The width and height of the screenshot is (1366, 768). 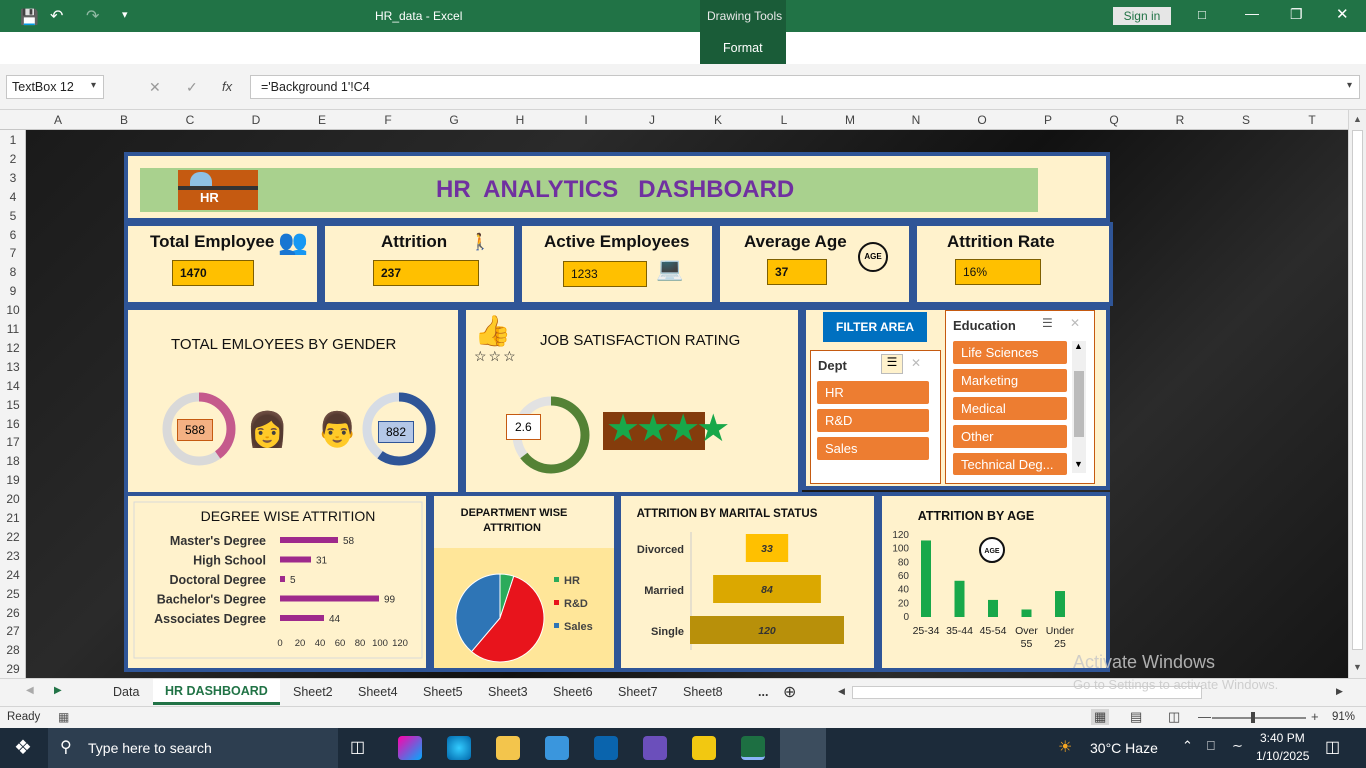 What do you see at coordinates (378, 692) in the screenshot?
I see `sheet-tab-sheet4: Sheet4` at bounding box center [378, 692].